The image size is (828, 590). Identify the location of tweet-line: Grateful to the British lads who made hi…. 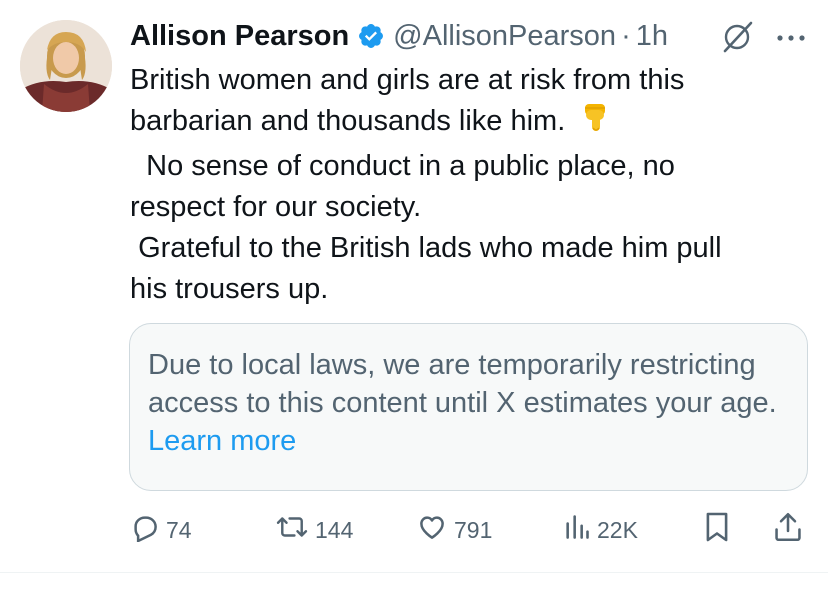
(426, 248).